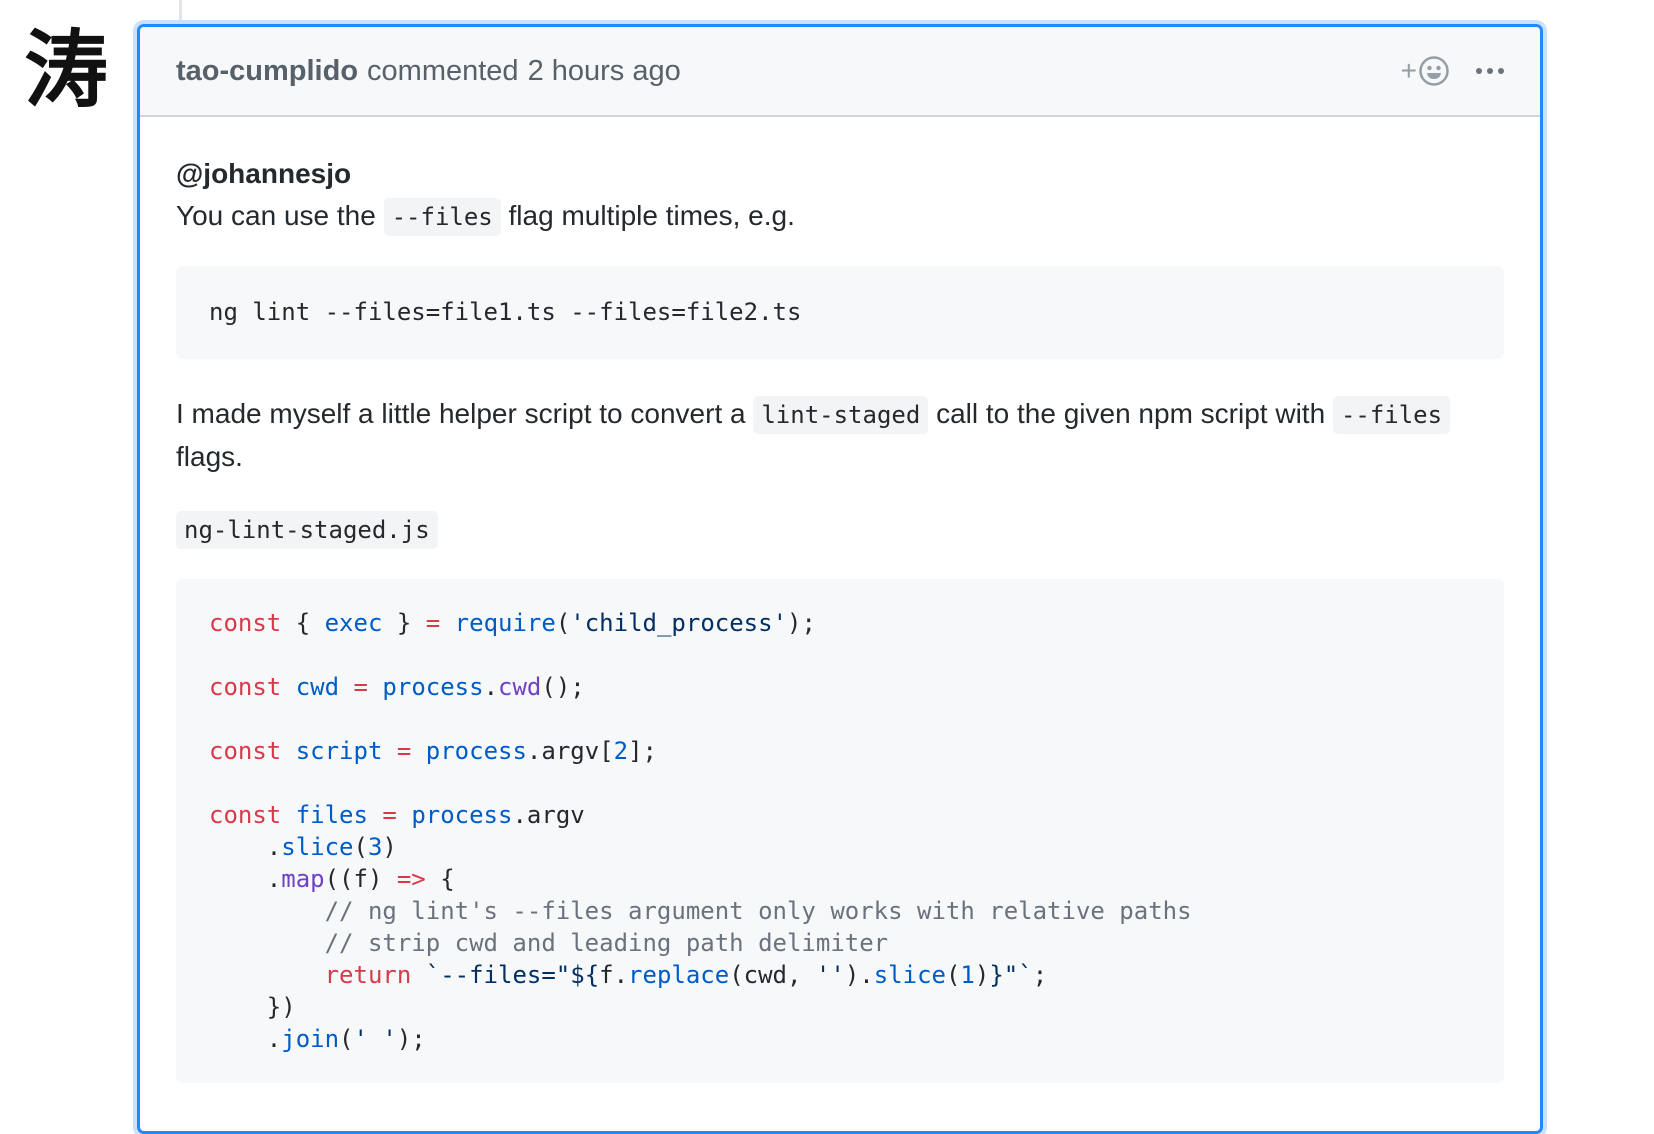  What do you see at coordinates (604, 71) in the screenshot?
I see `comment-timestamp: 2 hours ago` at bounding box center [604, 71].